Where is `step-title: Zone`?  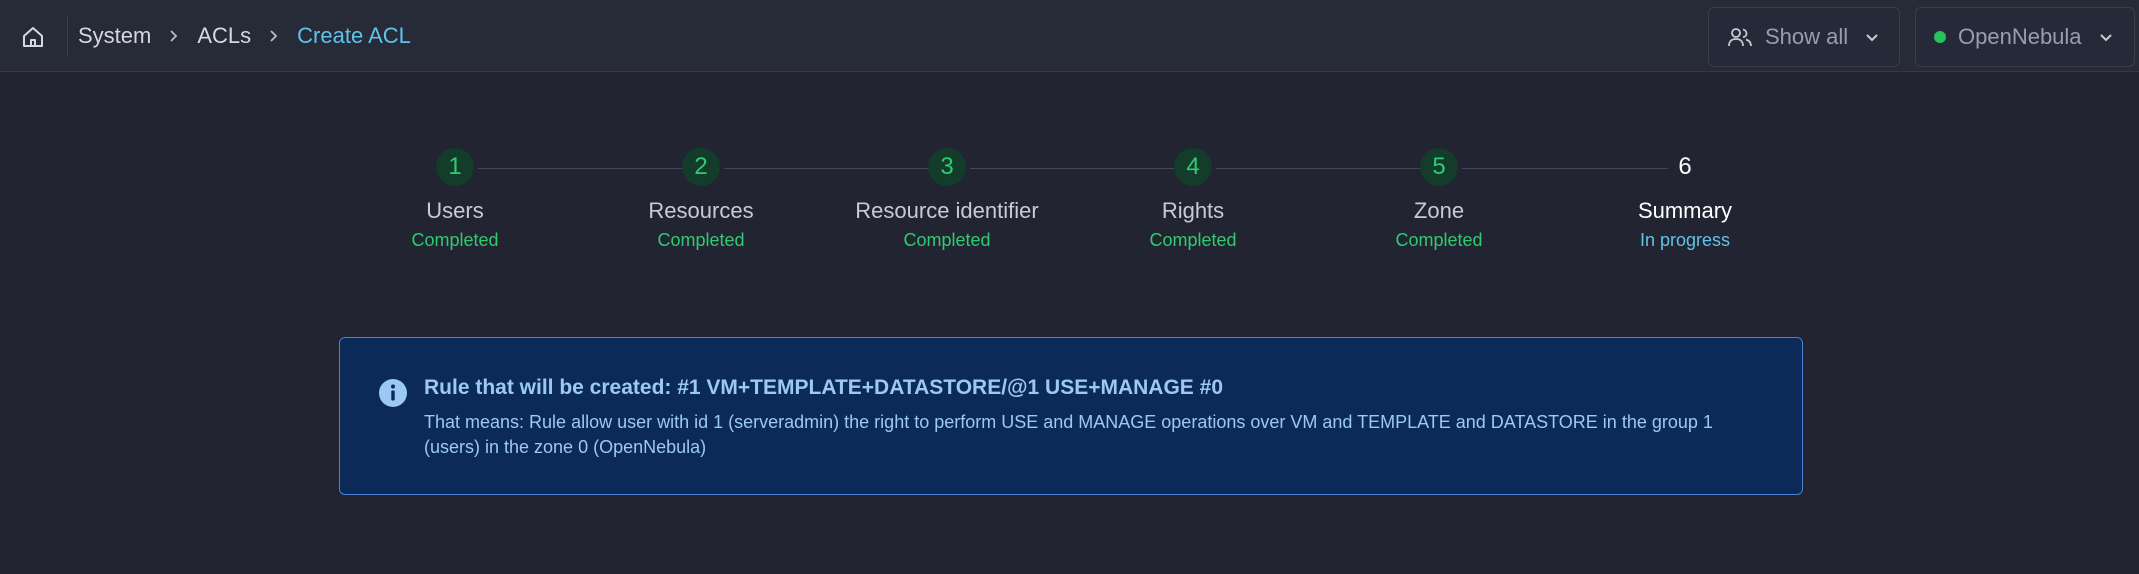
step-title: Zone is located at coordinates (1439, 210).